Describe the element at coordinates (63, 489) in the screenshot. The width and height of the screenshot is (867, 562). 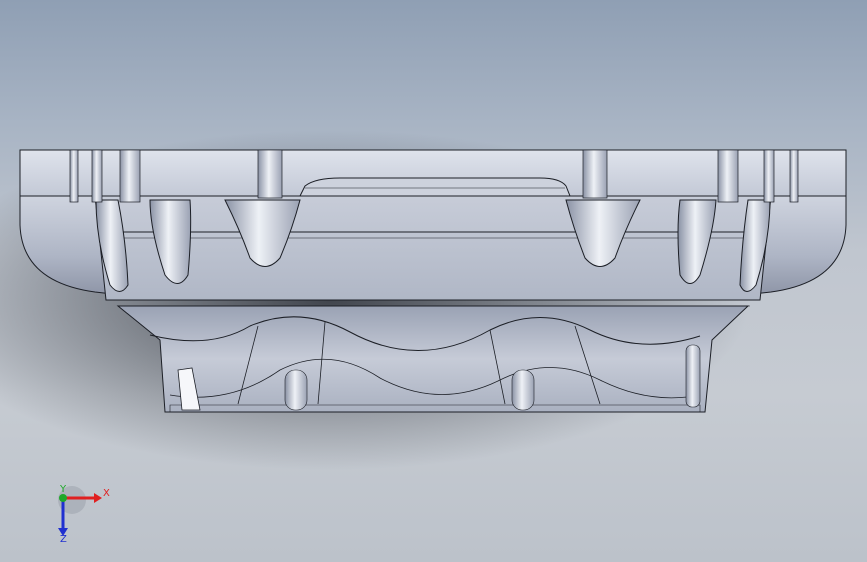
I see `y-axis-label: Y` at that location.